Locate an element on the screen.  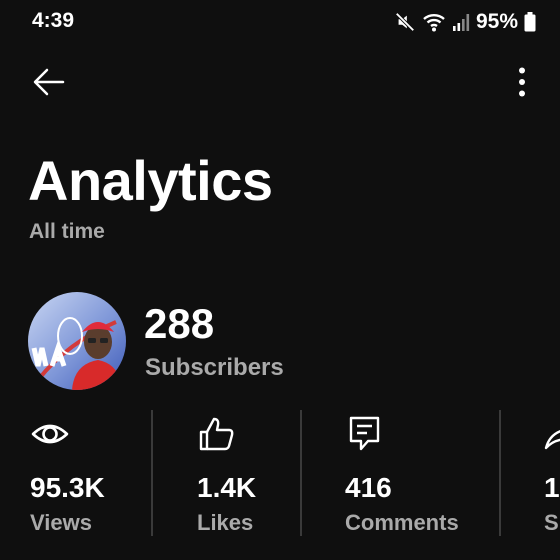
stat-comments: 416 Comments is located at coordinates (415, 475).